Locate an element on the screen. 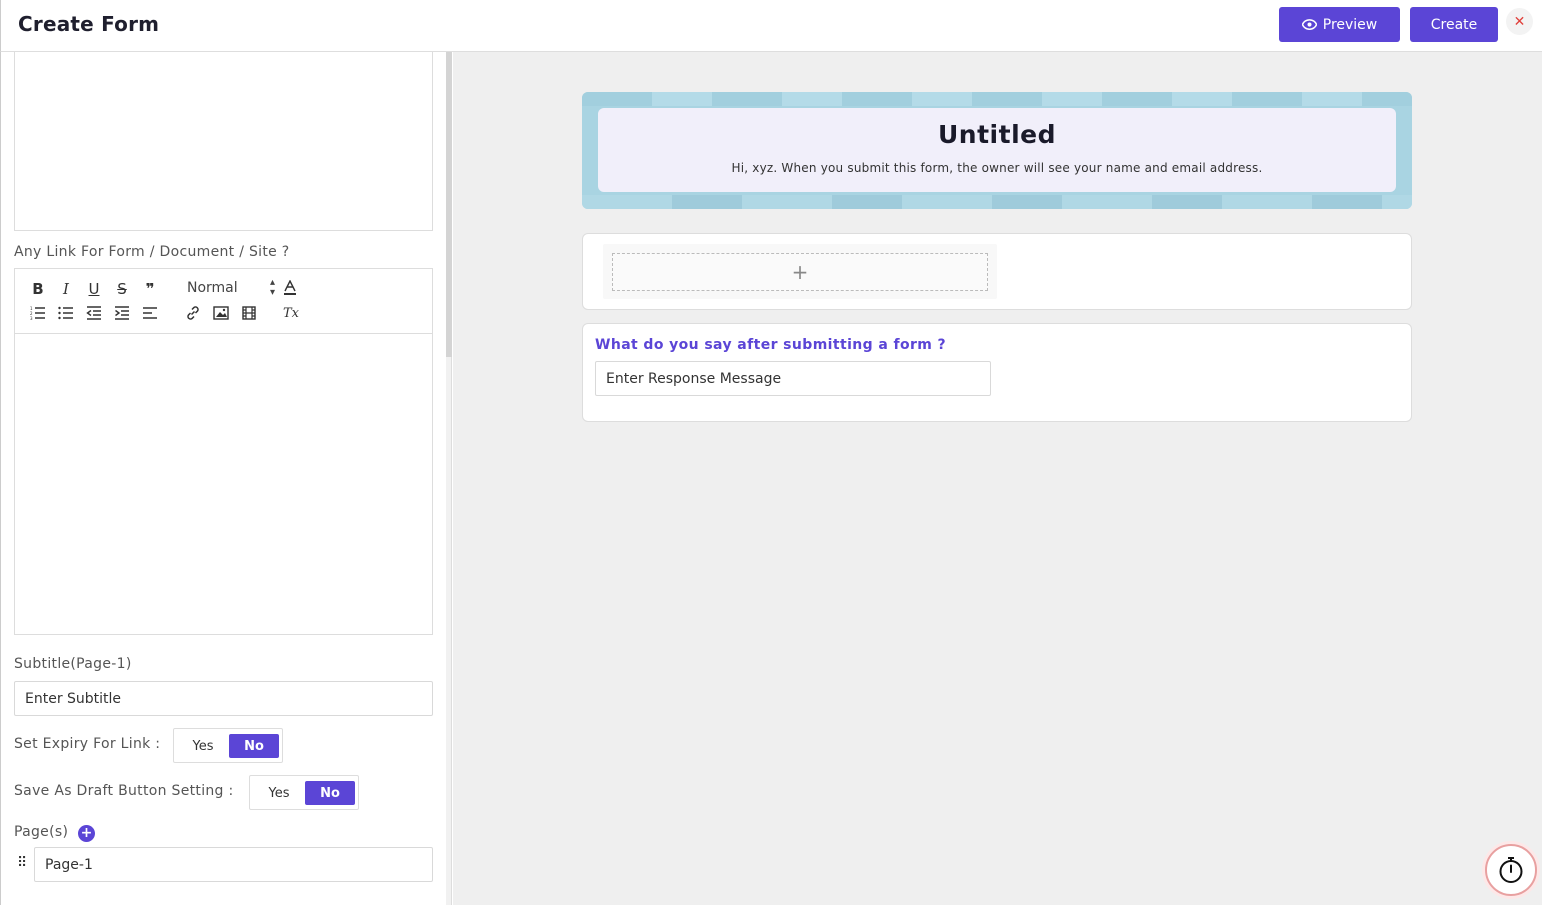 Image resolution: width=1542 pixels, height=905 pixels. drag-handle-icon: ⠿ is located at coordinates (22, 863).